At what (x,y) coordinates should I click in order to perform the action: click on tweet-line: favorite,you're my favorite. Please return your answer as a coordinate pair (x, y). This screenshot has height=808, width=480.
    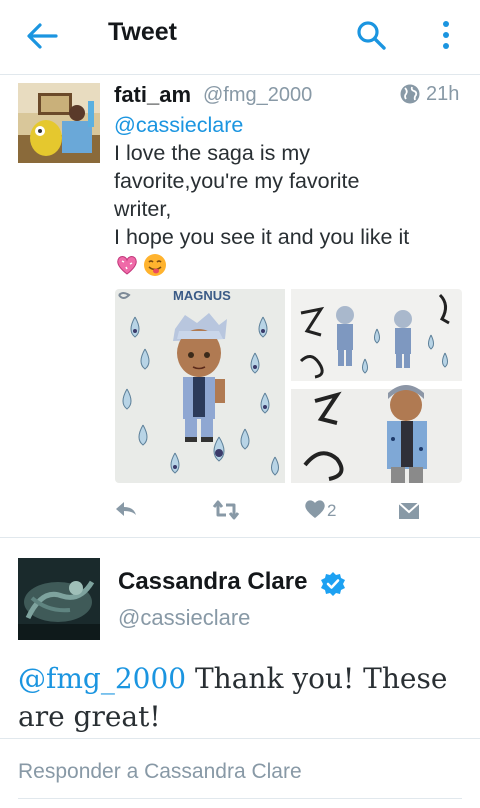
    Looking at the image, I should click on (237, 181).